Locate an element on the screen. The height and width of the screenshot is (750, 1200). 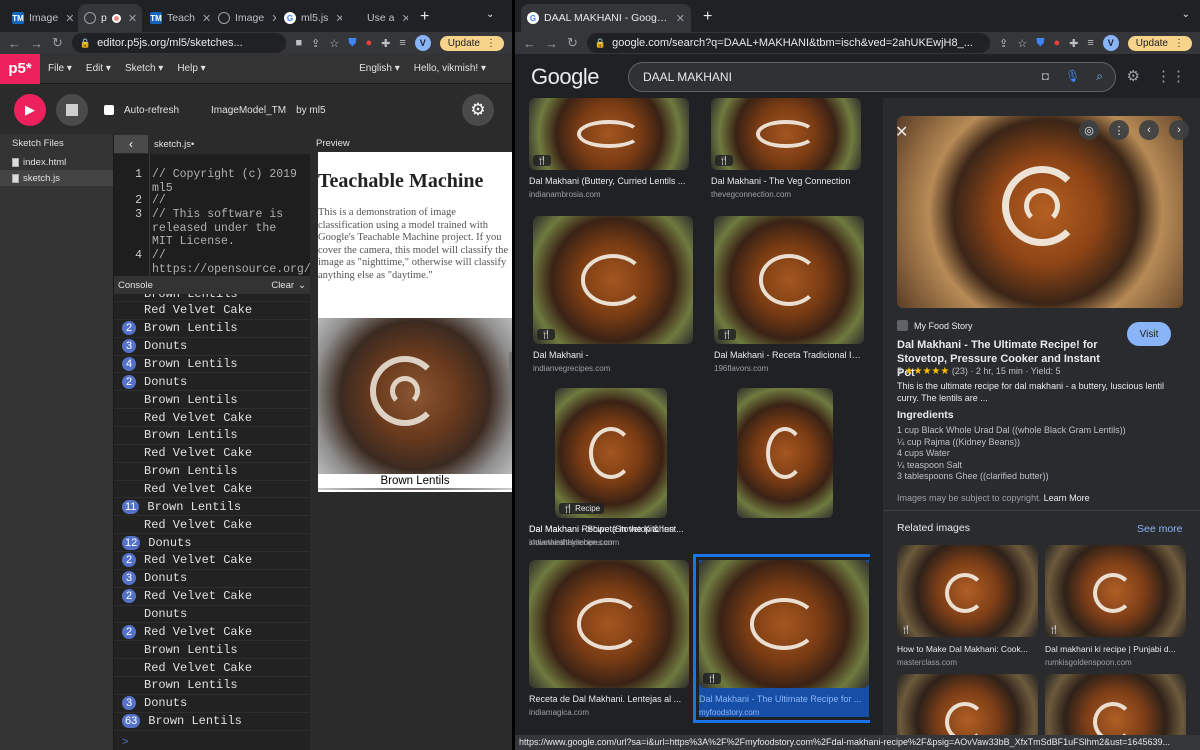
right-profile-avatar: V is located at coordinates (1110, 43).